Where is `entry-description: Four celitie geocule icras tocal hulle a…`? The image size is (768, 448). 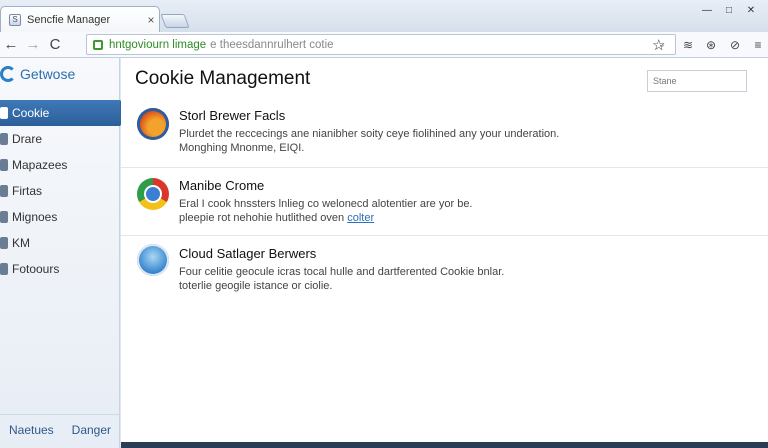 entry-description: Four celitie geocule icras tocal hulle a… is located at coordinates (342, 272).